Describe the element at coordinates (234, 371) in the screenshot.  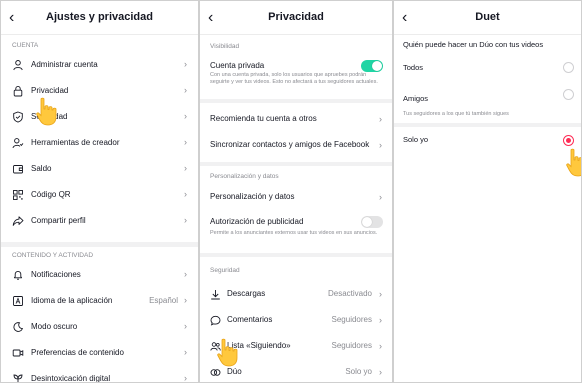
I see `item-label: Dúo` at that location.